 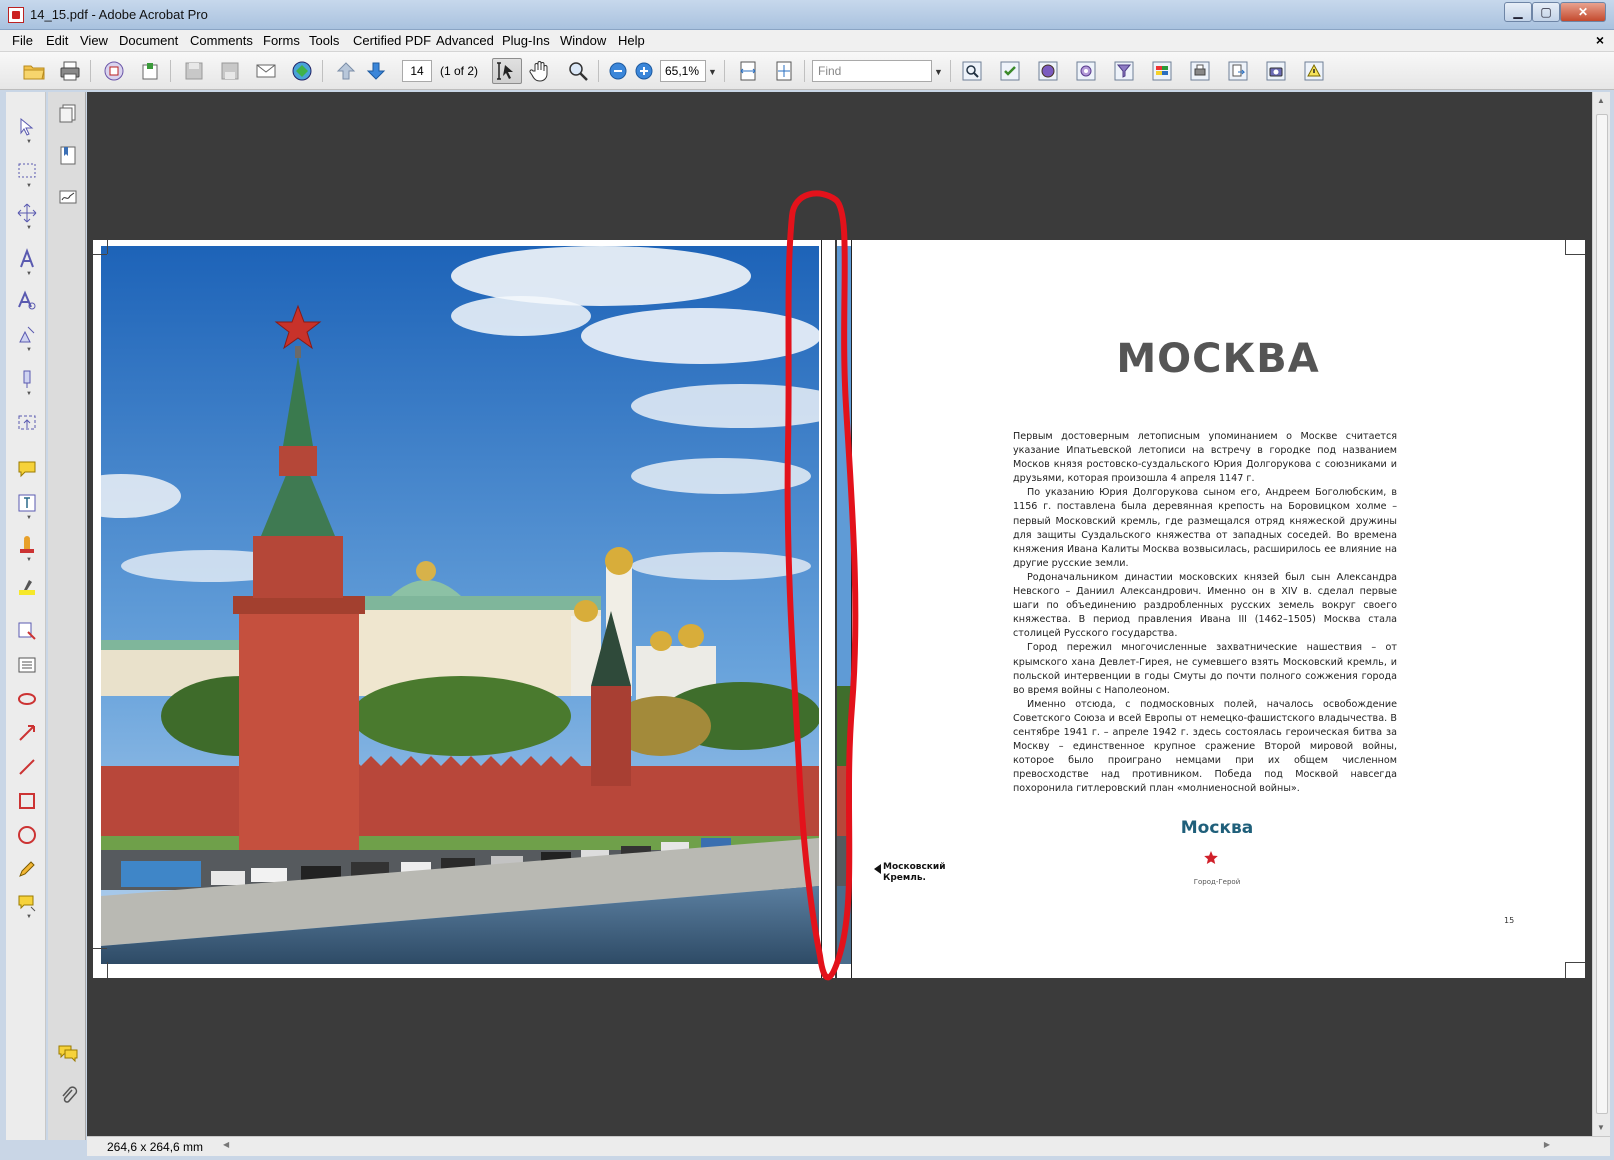 What do you see at coordinates (1547, 1144) in the screenshot?
I see `scroll-right-icon: ▶` at bounding box center [1547, 1144].